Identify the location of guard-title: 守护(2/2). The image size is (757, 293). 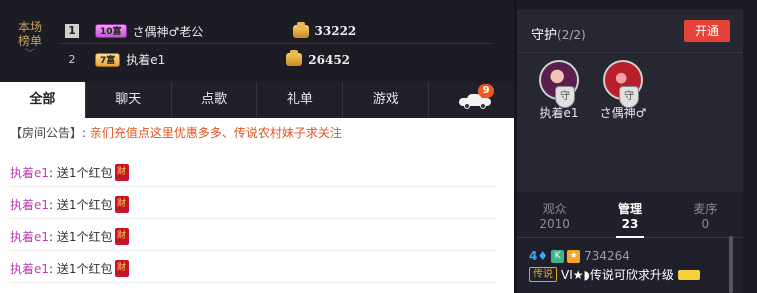
(558, 33).